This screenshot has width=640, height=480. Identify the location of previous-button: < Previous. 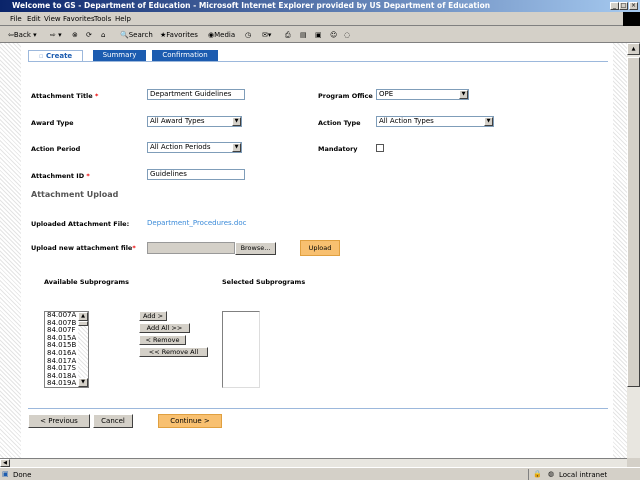
(59, 421).